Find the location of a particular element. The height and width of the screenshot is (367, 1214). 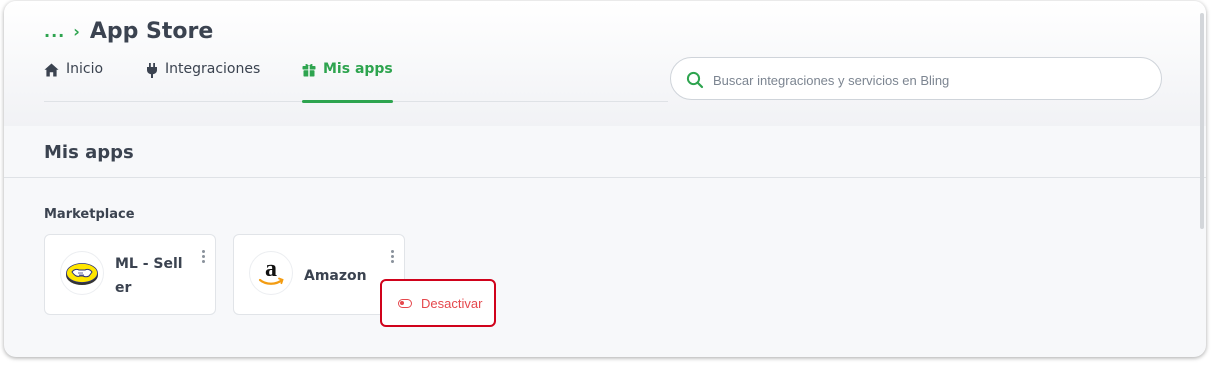

gift-icon is located at coordinates (309, 70).